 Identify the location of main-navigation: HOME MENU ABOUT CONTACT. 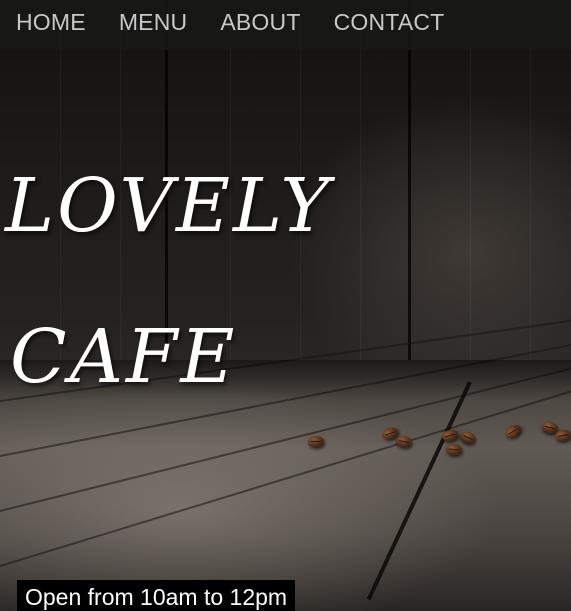
(285, 25).